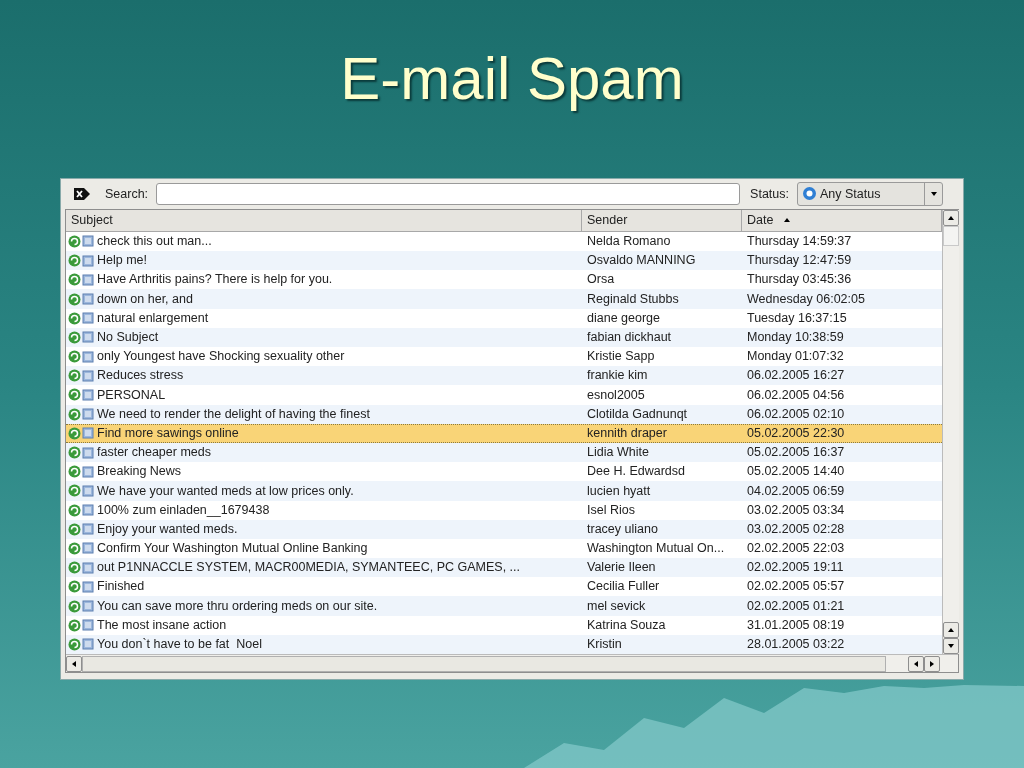  What do you see at coordinates (796, 414) in the screenshot?
I see `date-text: 06.02.2005 02:10` at bounding box center [796, 414].